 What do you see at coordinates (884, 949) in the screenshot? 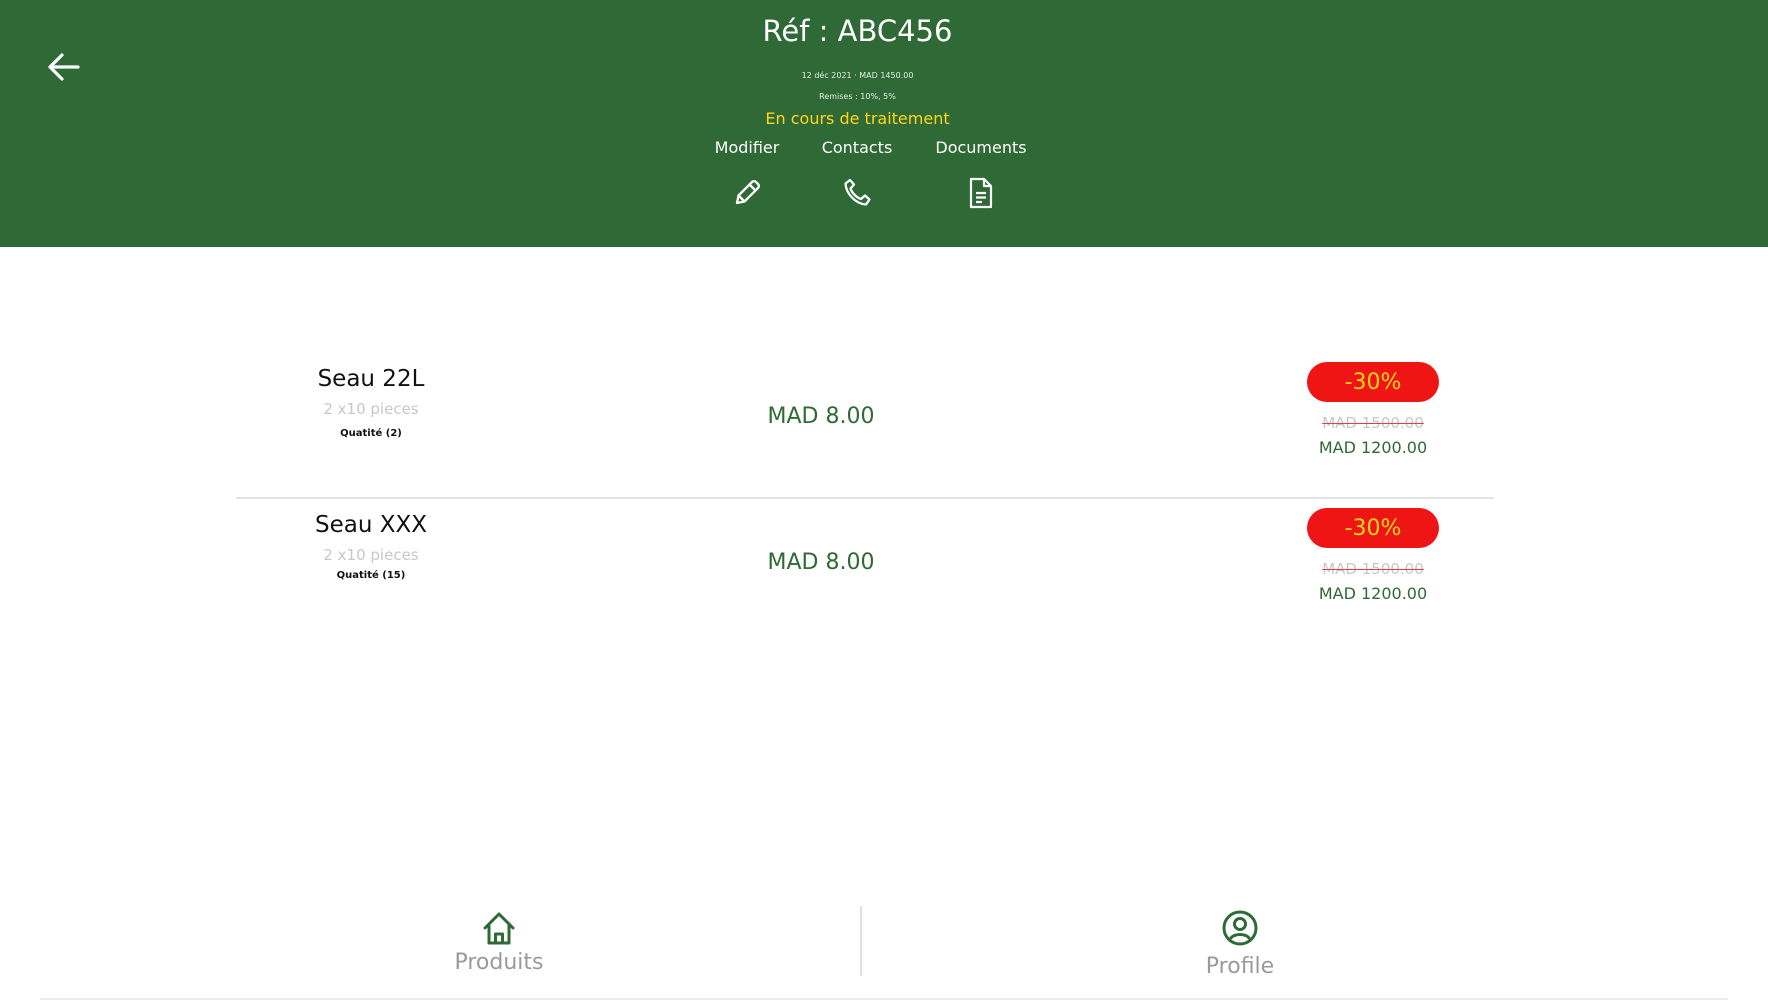
I see `bottom-navigation: Produits Profile` at bounding box center [884, 949].